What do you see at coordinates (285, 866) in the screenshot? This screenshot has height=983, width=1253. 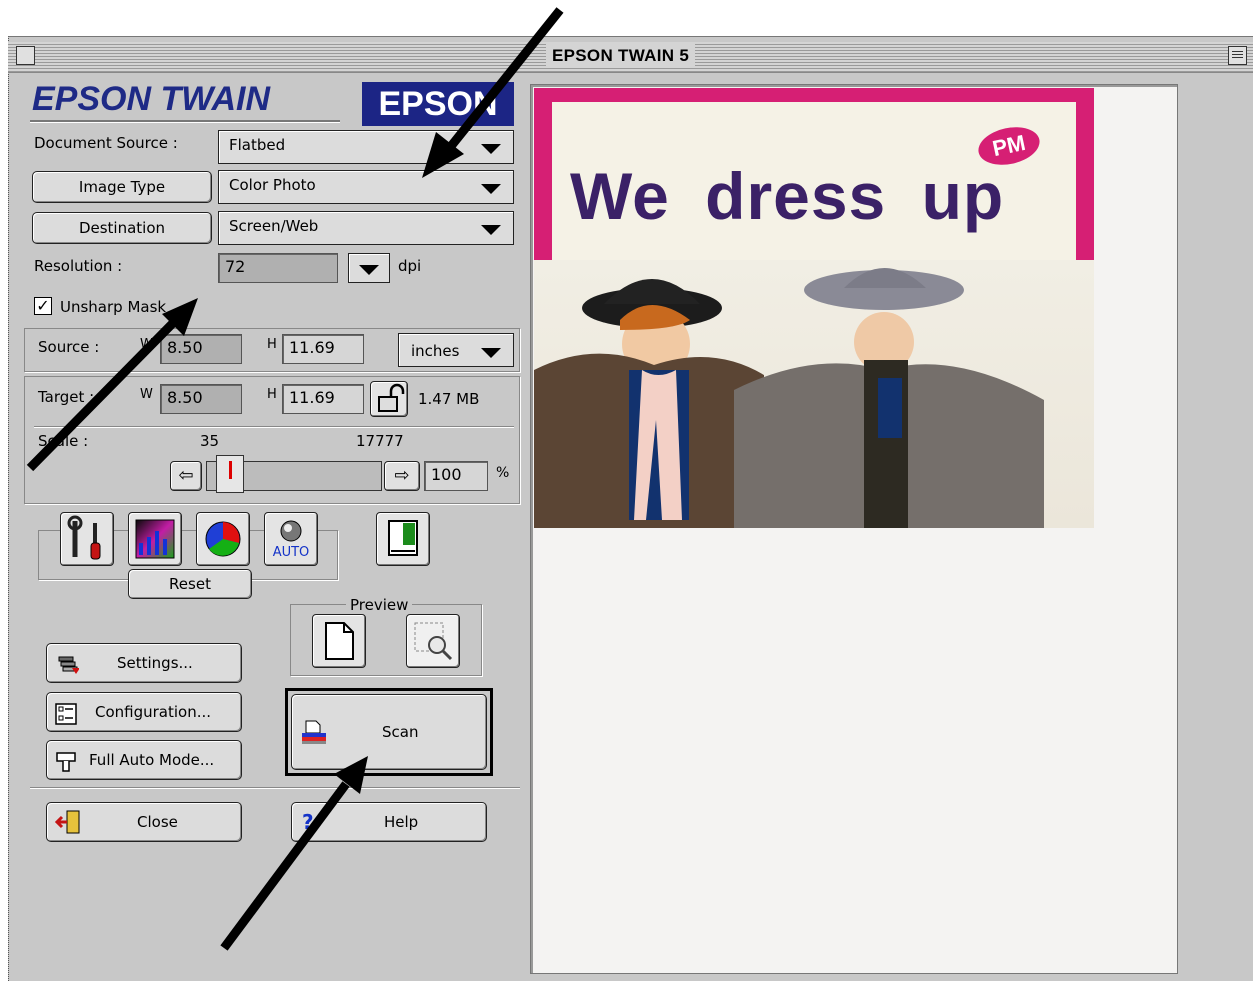 I see `annotation-arrow-bottom` at bounding box center [285, 866].